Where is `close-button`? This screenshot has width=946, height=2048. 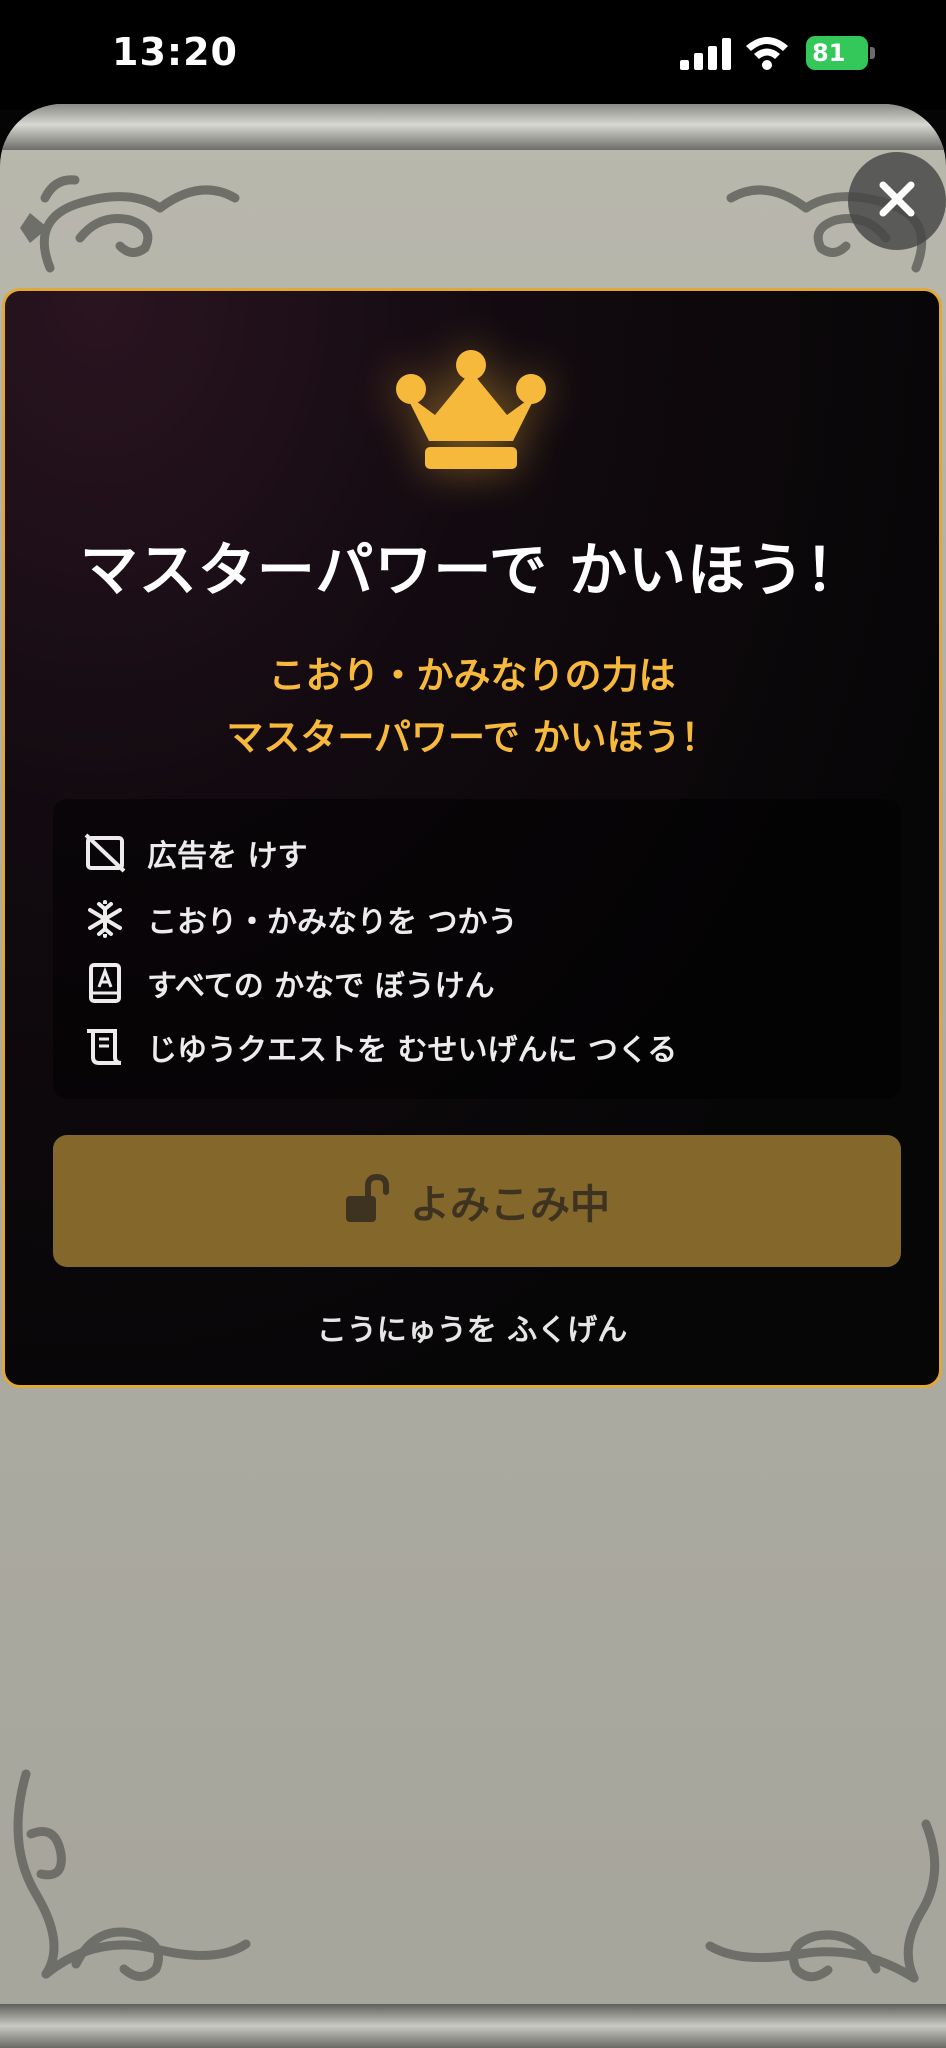
close-button is located at coordinates (897, 201).